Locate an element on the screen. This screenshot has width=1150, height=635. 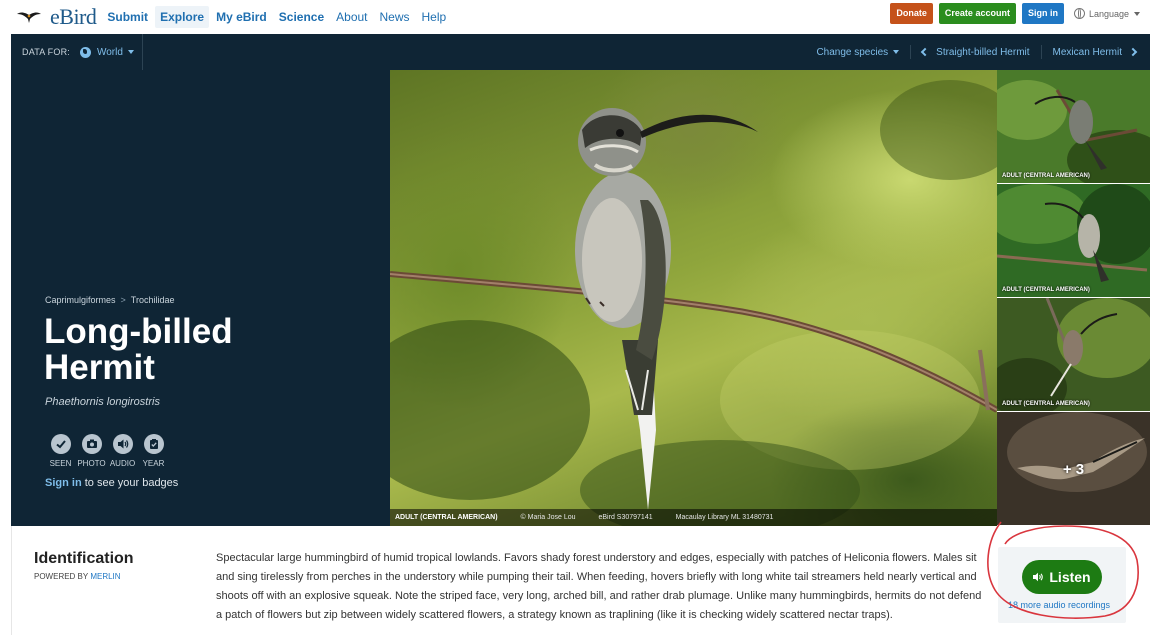
audio-panel: Listen 18 more audio recordings is located at coordinates (1062, 585).